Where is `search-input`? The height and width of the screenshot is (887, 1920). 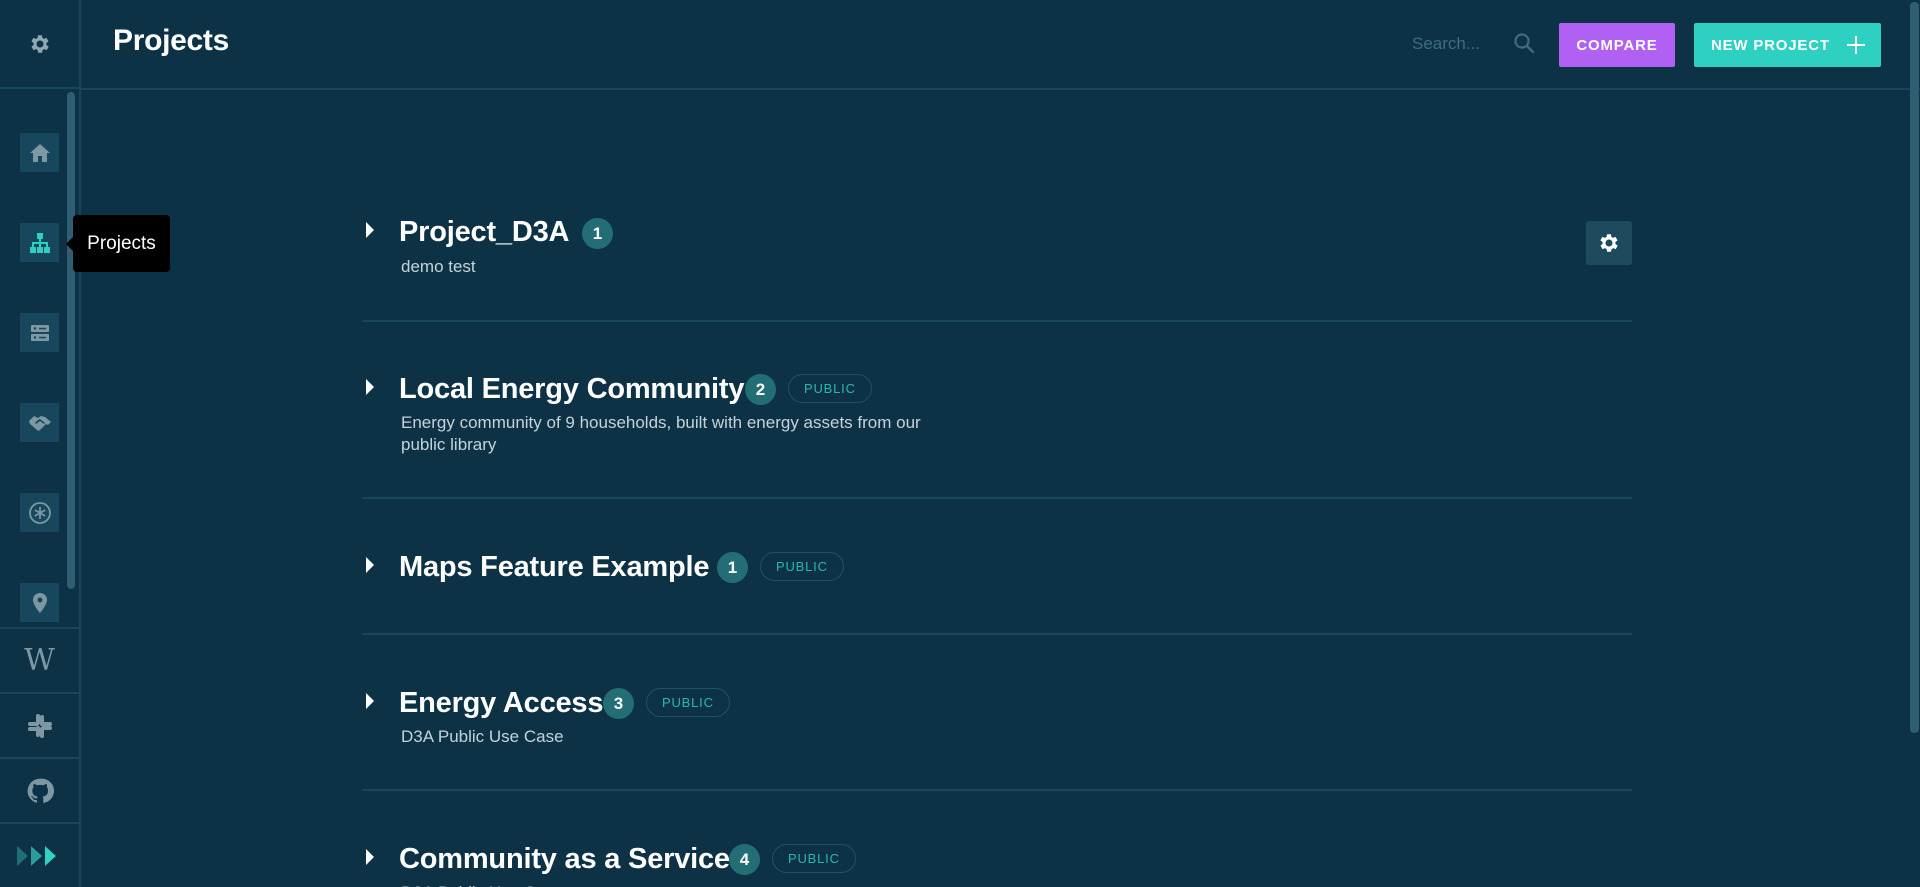
search-input is located at coordinates (1457, 44).